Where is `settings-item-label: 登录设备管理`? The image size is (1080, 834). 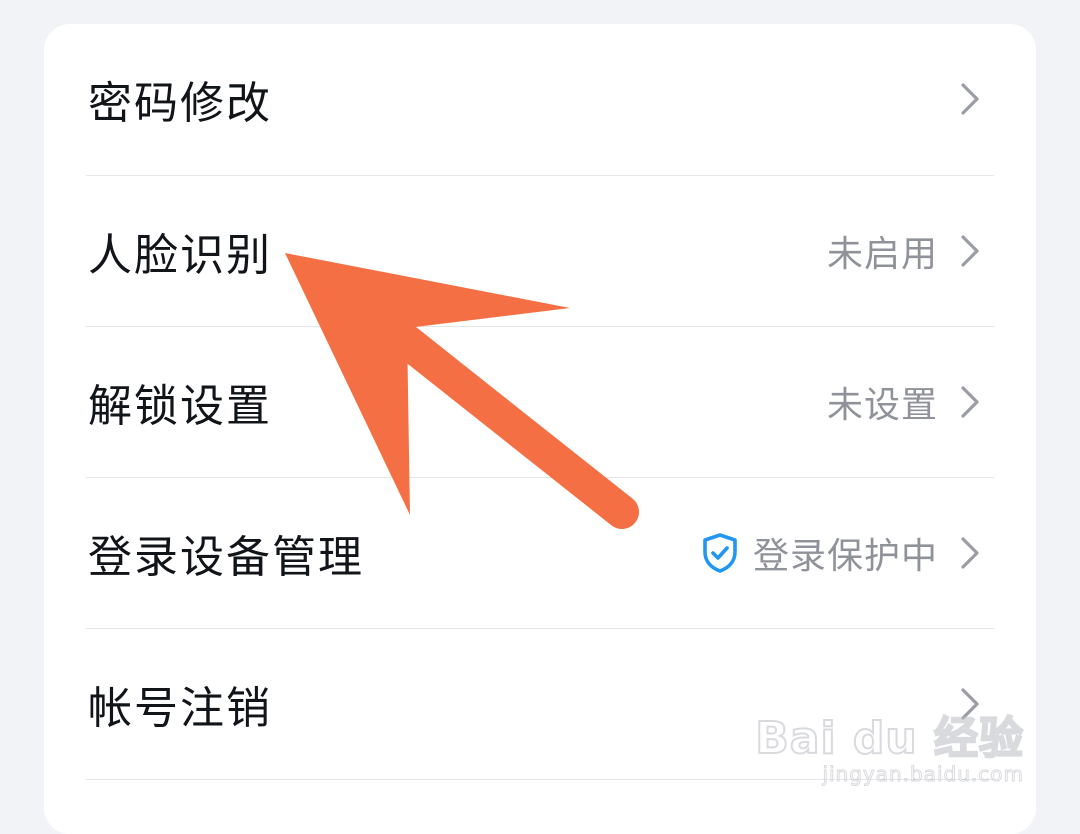 settings-item-label: 登录设备管理 is located at coordinates (226, 553).